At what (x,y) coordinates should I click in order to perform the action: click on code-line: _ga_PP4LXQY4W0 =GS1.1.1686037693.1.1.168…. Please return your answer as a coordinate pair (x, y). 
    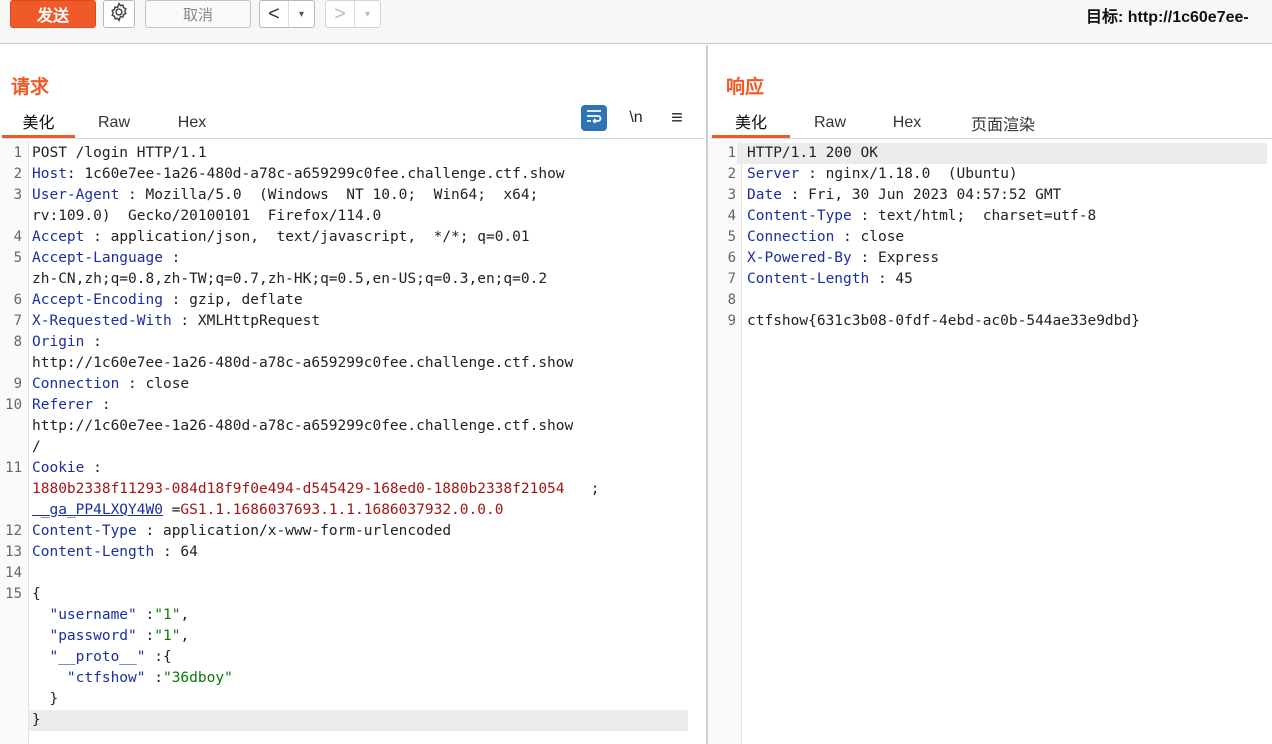
    Looking at the image, I should click on (268, 510).